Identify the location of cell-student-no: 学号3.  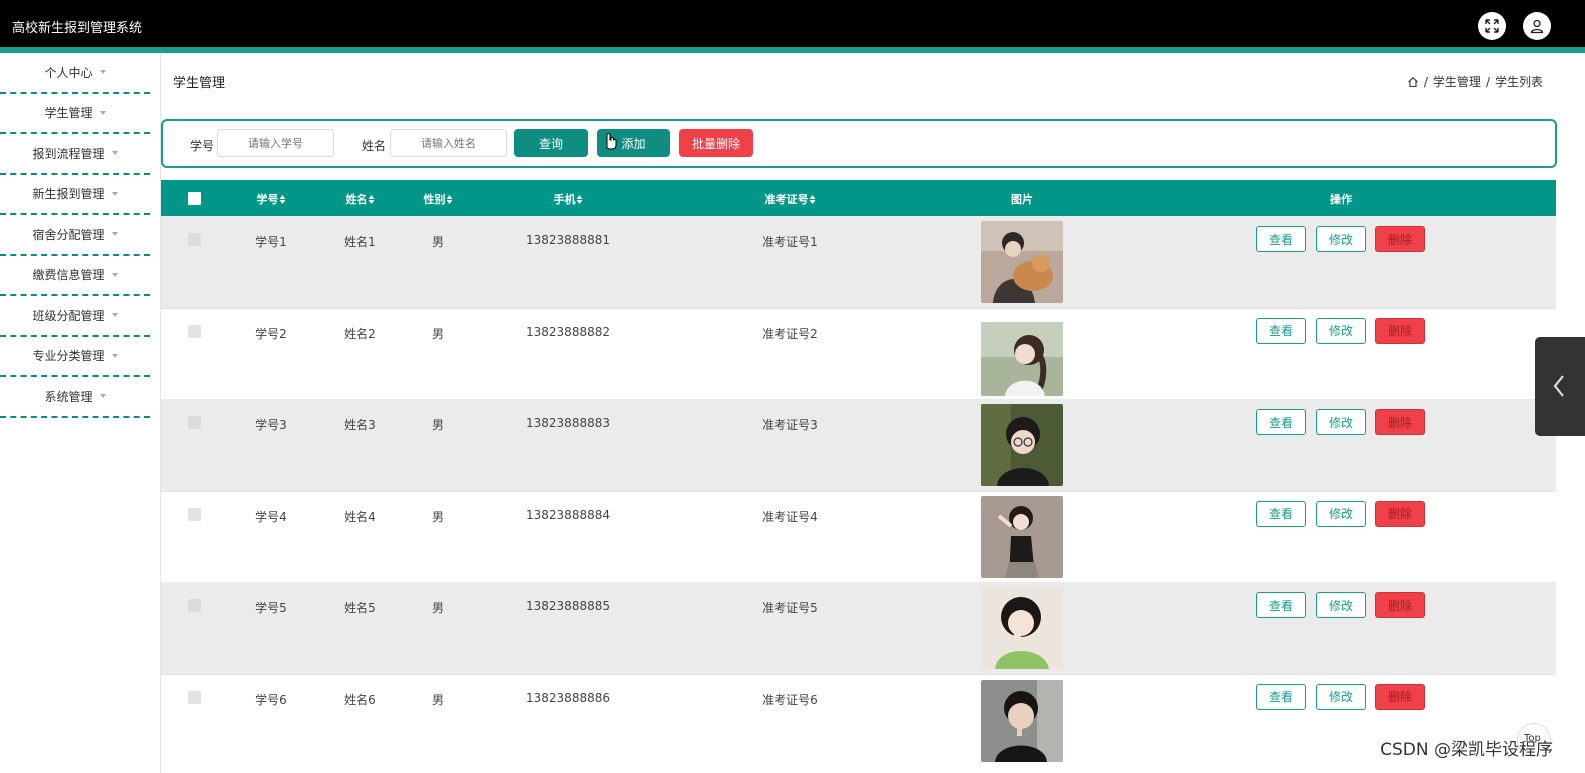
(271, 425).